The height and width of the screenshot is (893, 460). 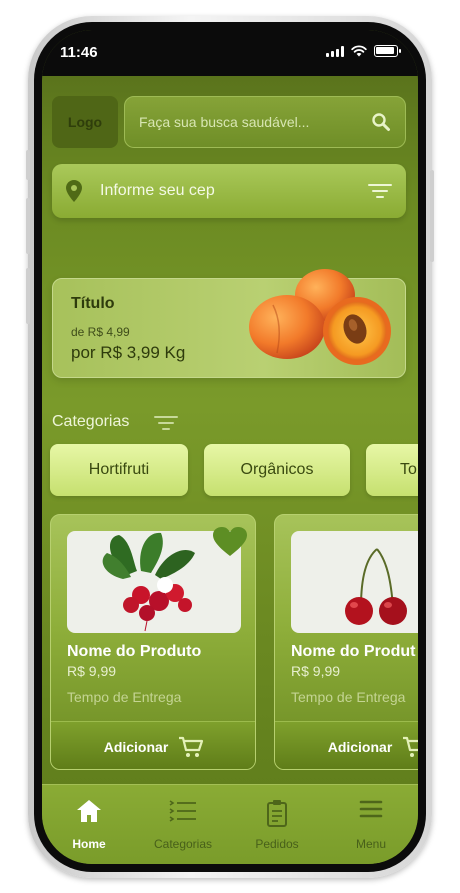 I want to click on tab-menu-label: Menu, so click(x=371, y=844).